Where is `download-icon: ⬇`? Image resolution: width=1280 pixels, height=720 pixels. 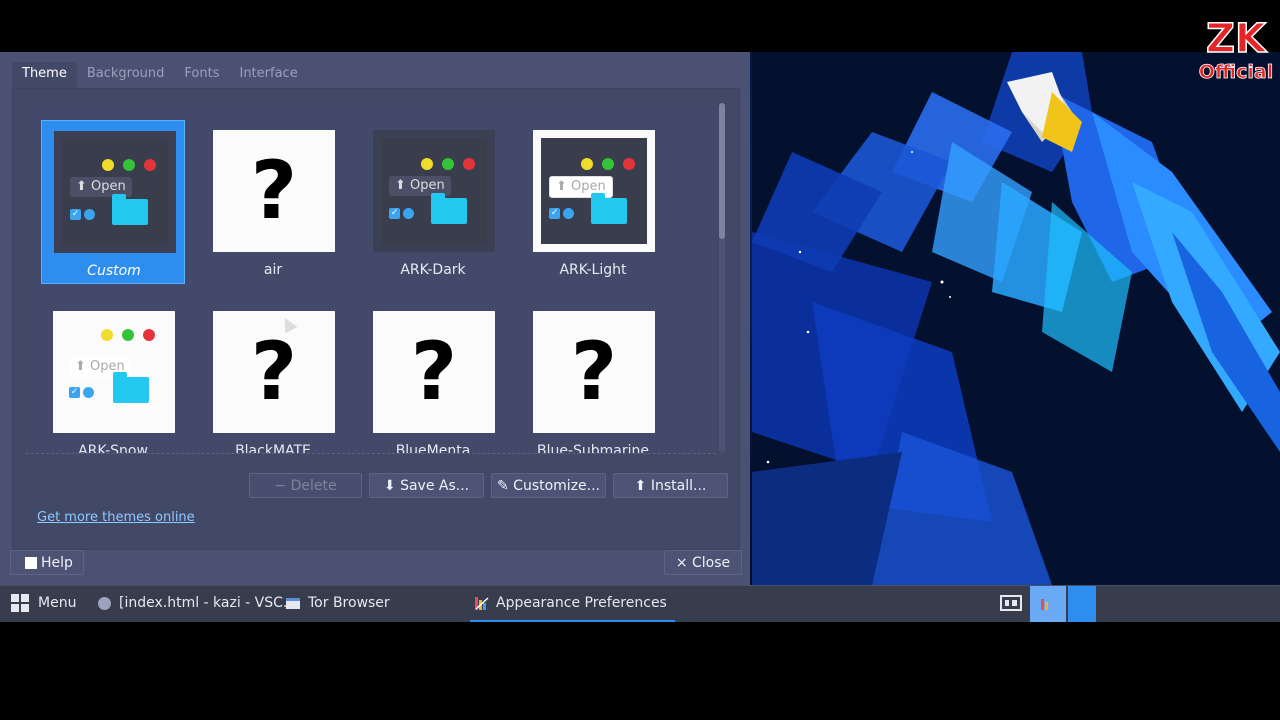 download-icon: ⬇ is located at coordinates (389, 486).